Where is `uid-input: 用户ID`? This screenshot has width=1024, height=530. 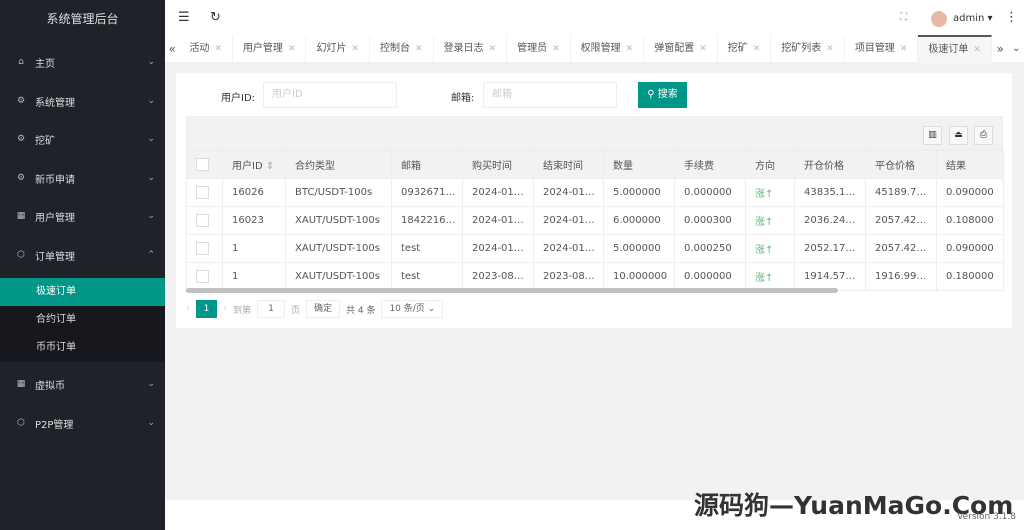 uid-input: 用户ID is located at coordinates (330, 95).